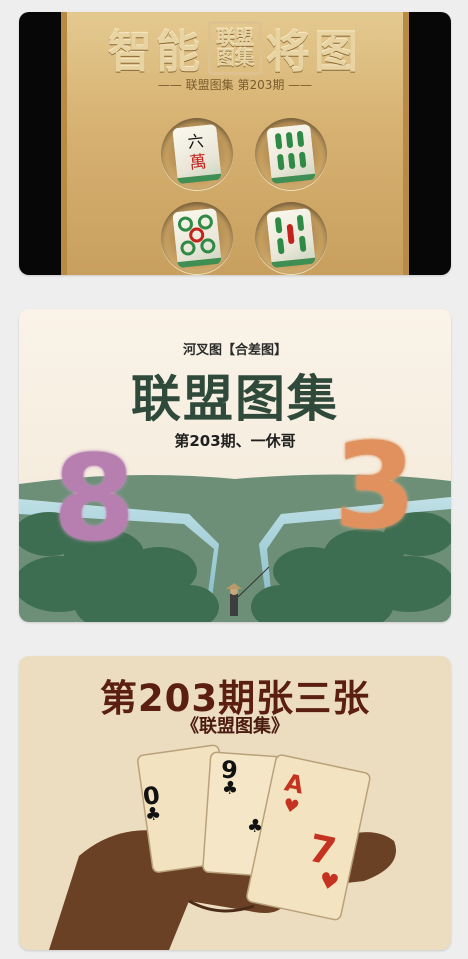 This screenshot has width=468, height=959. Describe the element at coordinates (197, 163) in the screenshot. I see `svg-text: 萬` at that location.